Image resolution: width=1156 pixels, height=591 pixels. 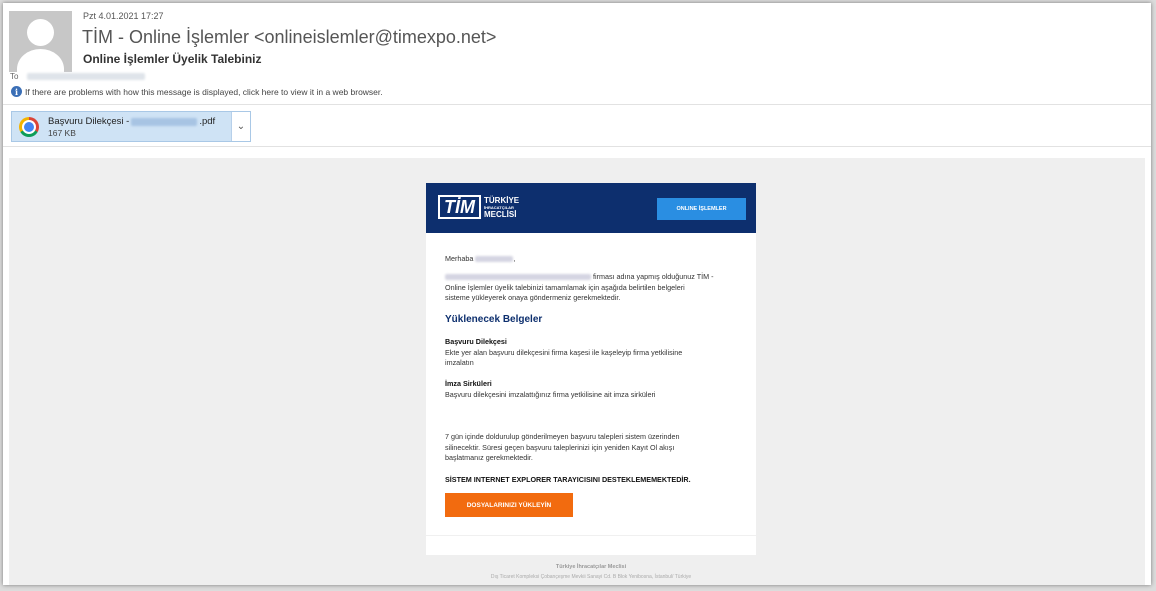 What do you see at coordinates (29, 127) in the screenshot?
I see `chrome-icon` at bounding box center [29, 127].